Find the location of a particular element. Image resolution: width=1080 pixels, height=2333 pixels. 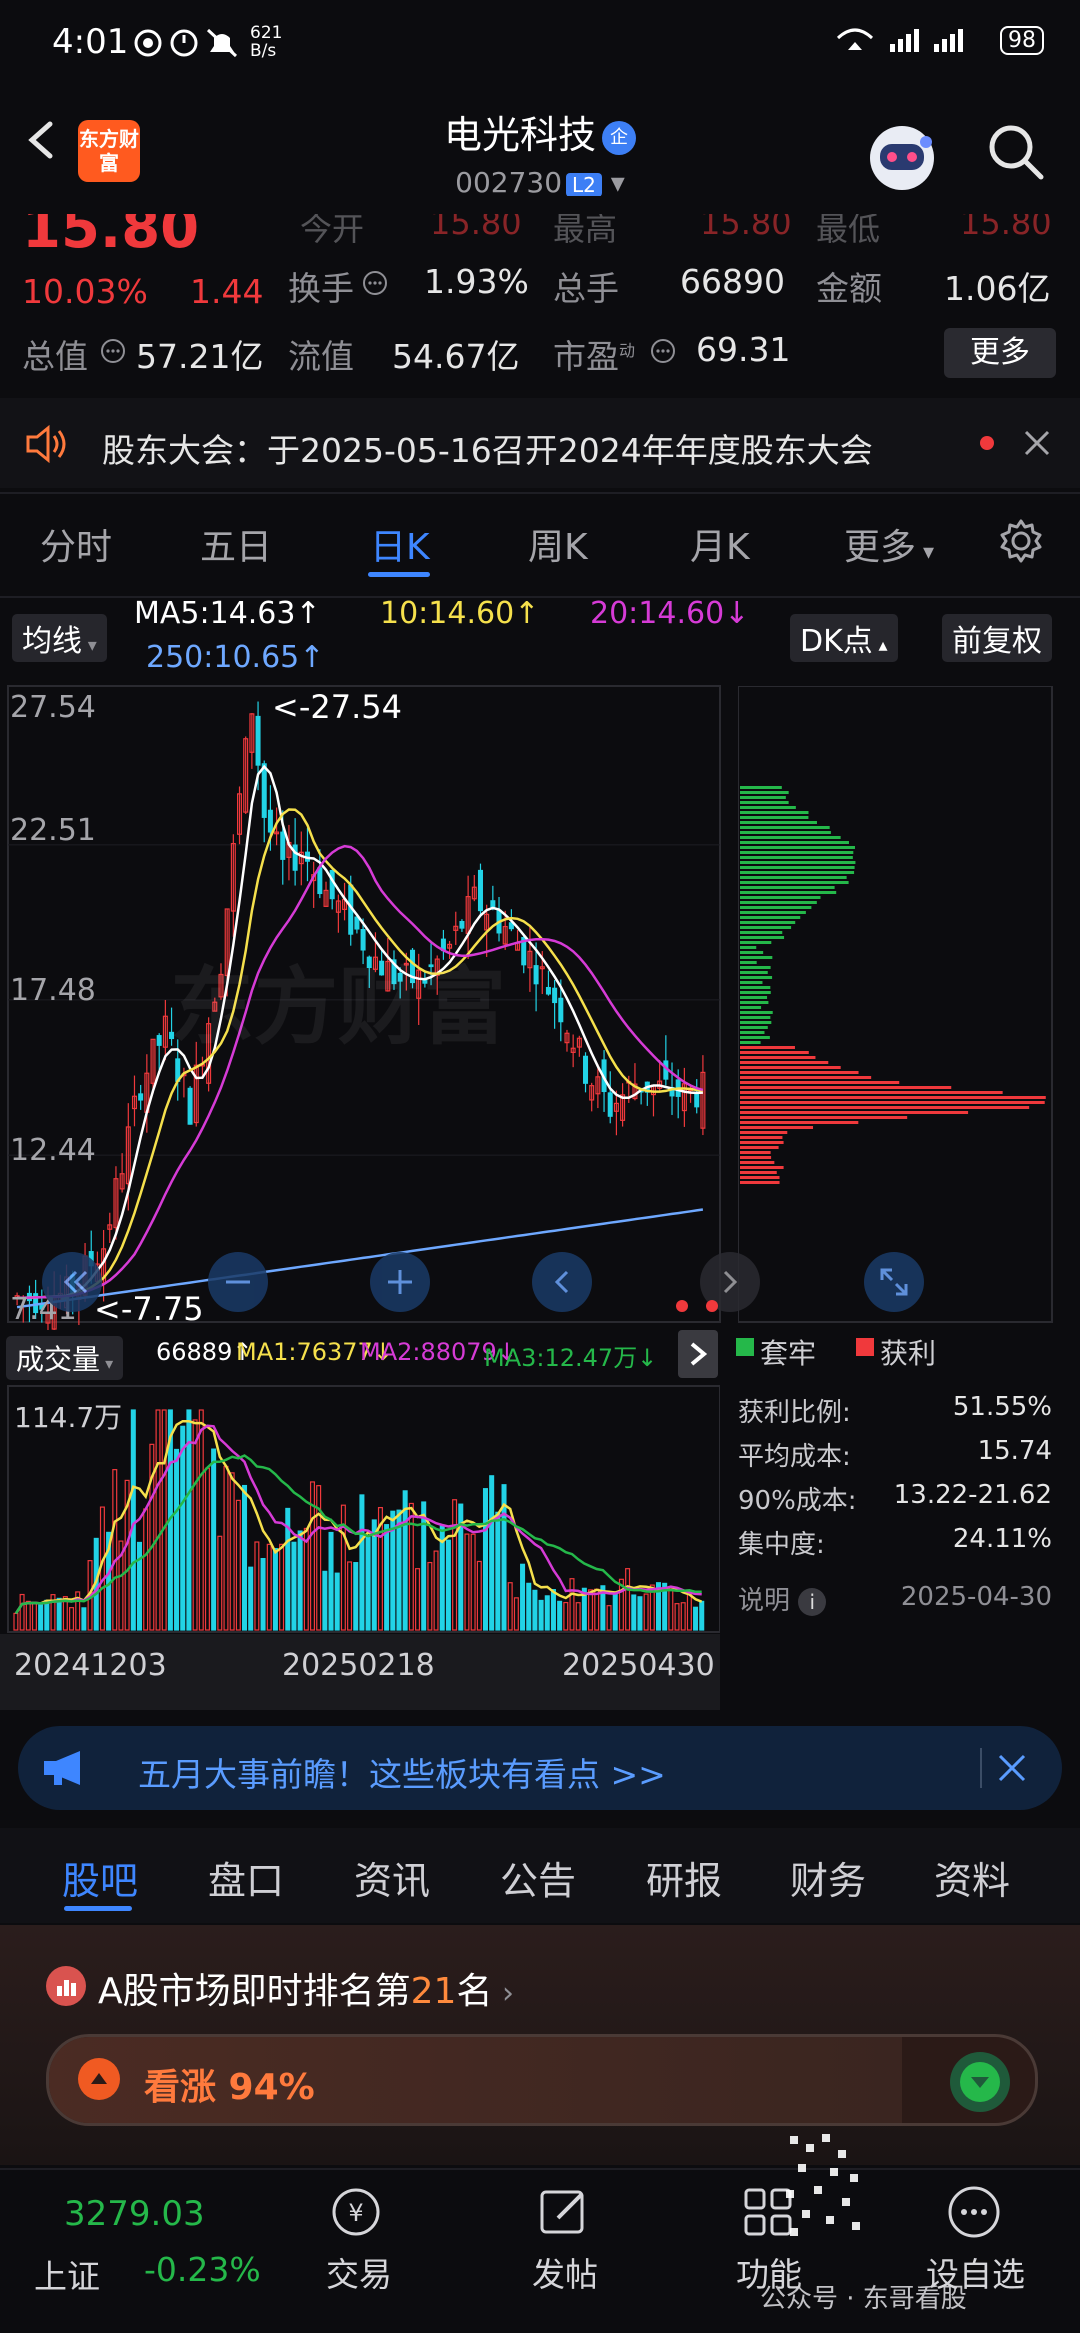

more-button: 更多 is located at coordinates (1000, 353).